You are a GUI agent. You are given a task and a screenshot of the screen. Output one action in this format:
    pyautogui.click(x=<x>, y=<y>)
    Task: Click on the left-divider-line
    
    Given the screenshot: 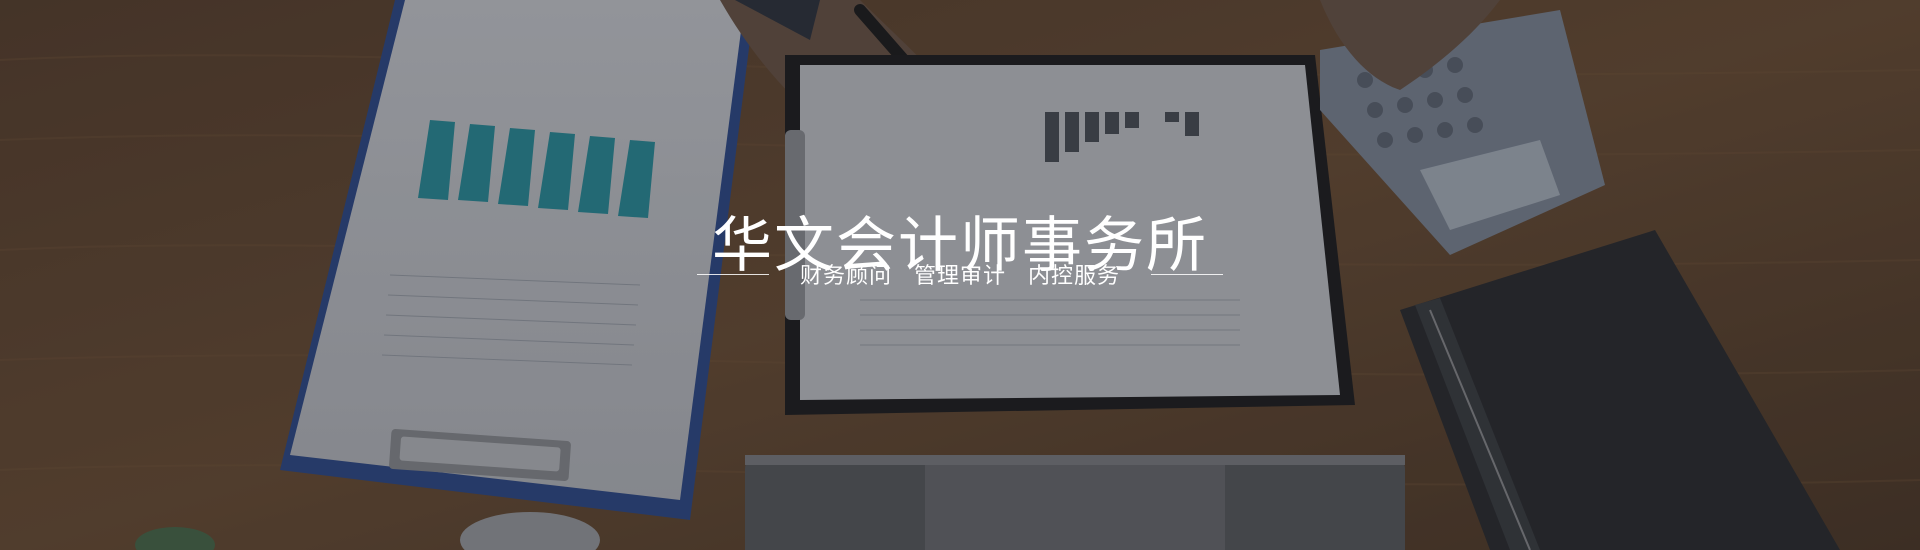 What is the action you would take?
    pyautogui.click(x=732, y=274)
    